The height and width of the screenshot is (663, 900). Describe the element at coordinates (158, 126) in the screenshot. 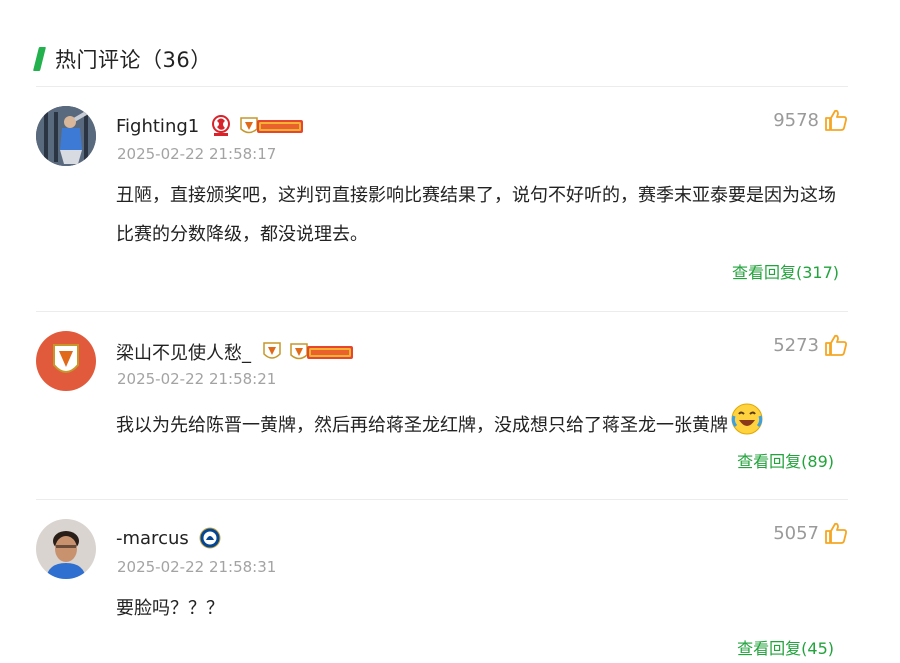

I see `username-text: Fighting1` at that location.